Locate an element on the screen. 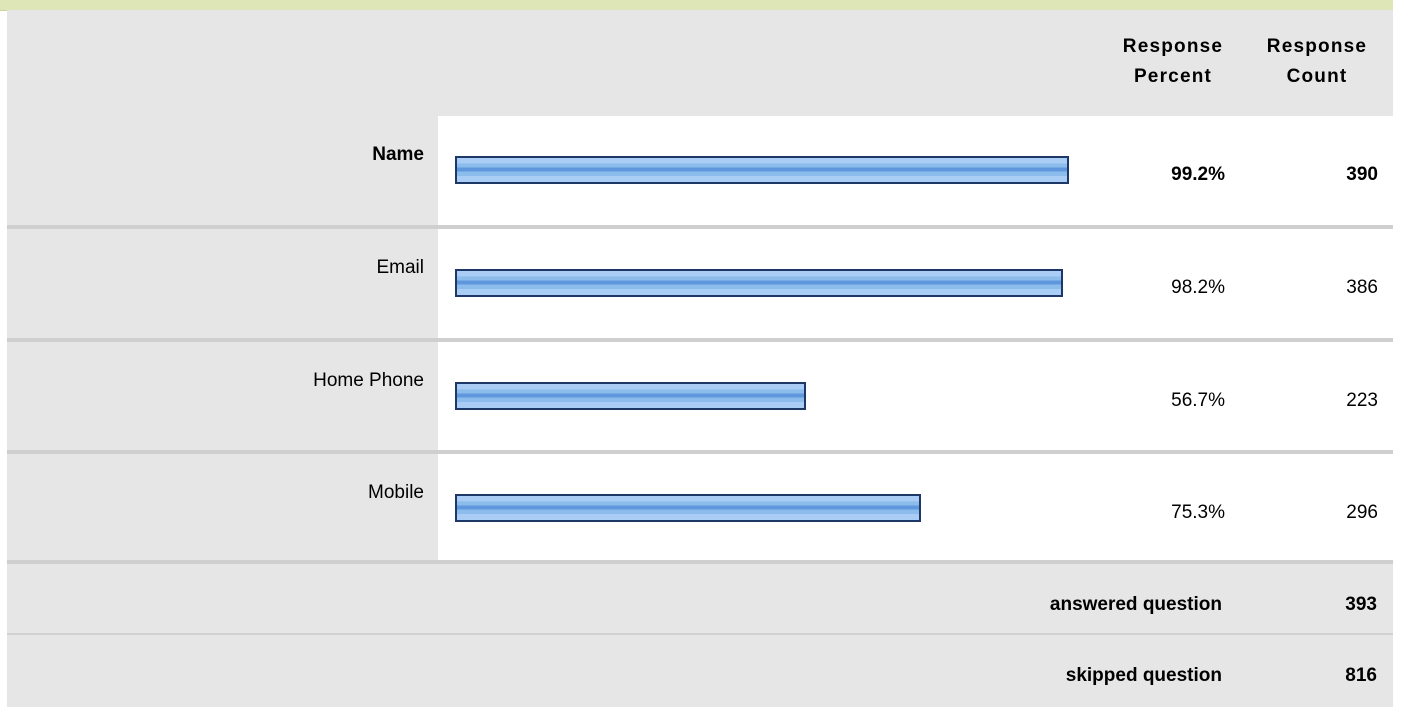  response-percent-header-line1: Response is located at coordinates (1173, 46).